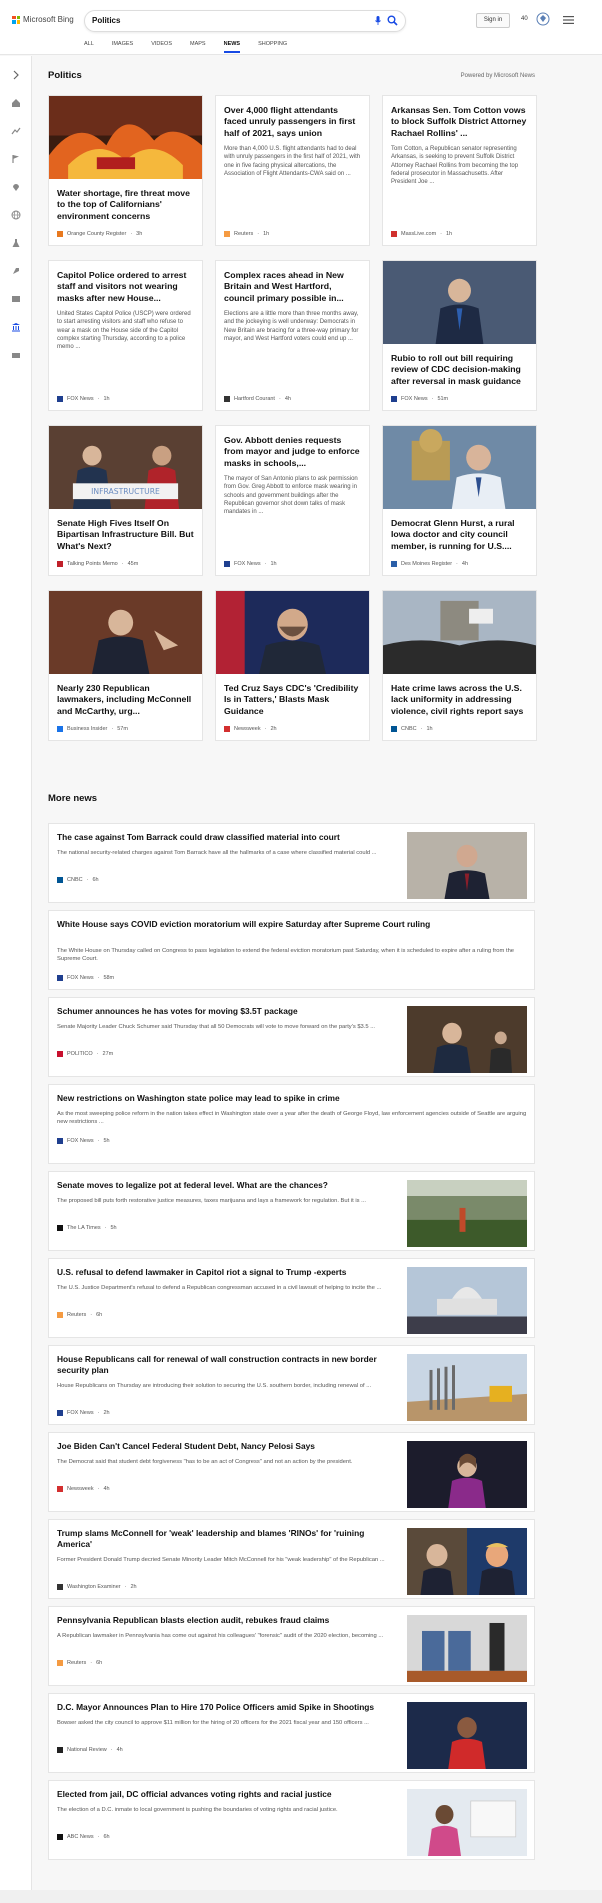 This screenshot has height=1903, width=602. I want to click on news-item-source: FOX News · 58m, so click(85, 978).